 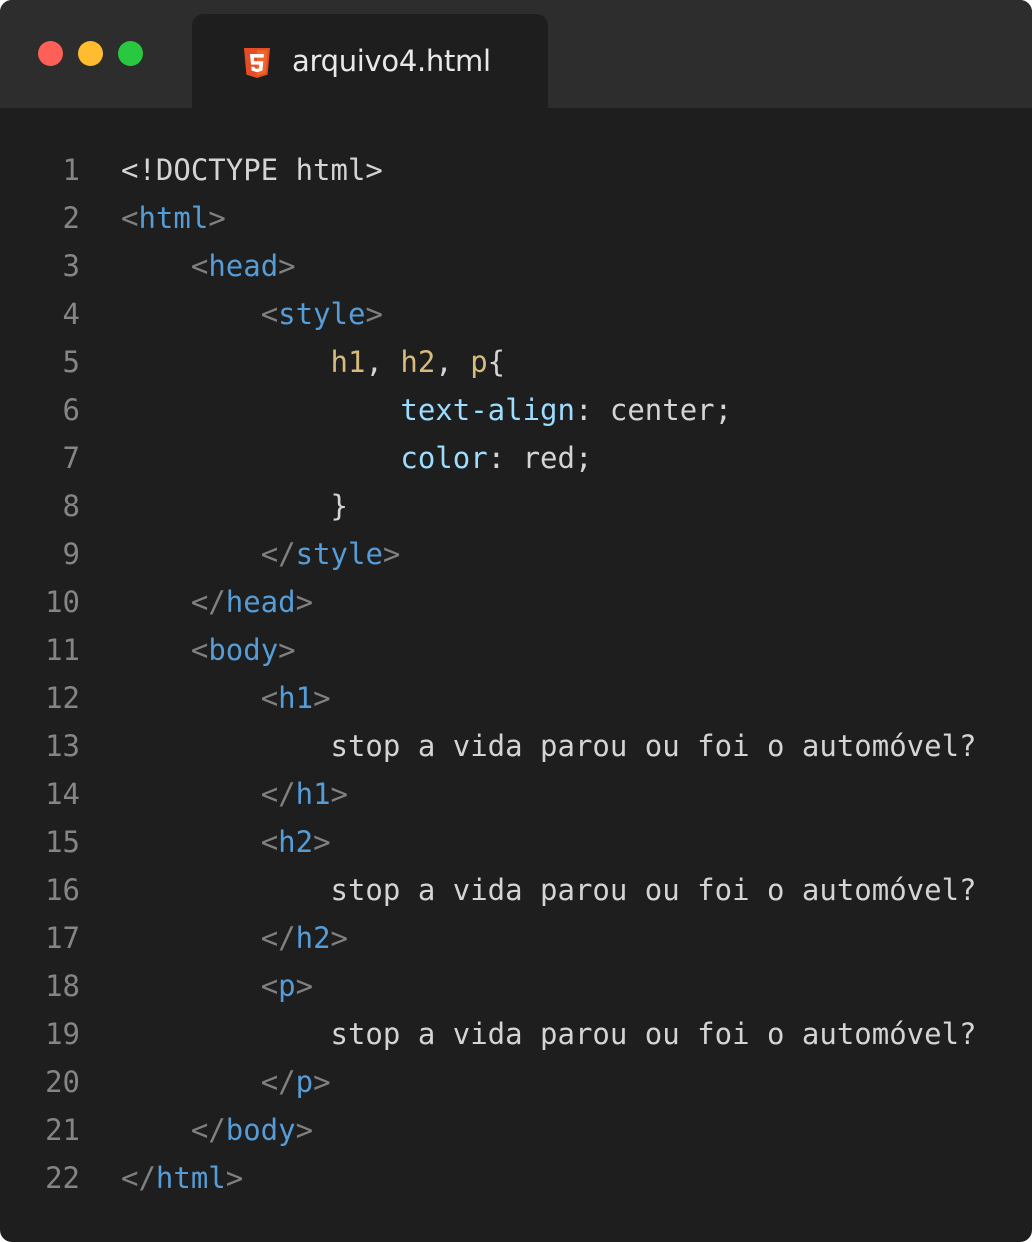 I want to click on code-line: 21 </body>, so click(x=516, y=1130).